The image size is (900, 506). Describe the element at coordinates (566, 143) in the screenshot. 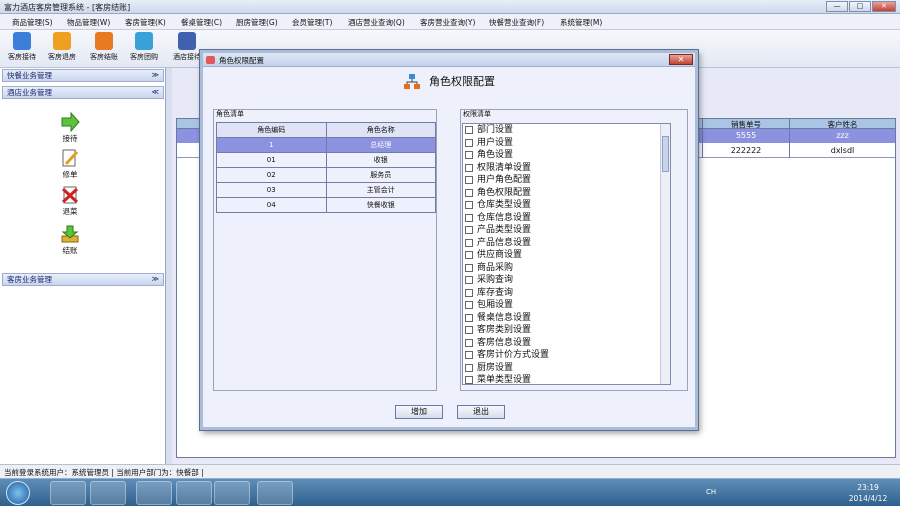

I see `permission-item: 用户设置` at that location.